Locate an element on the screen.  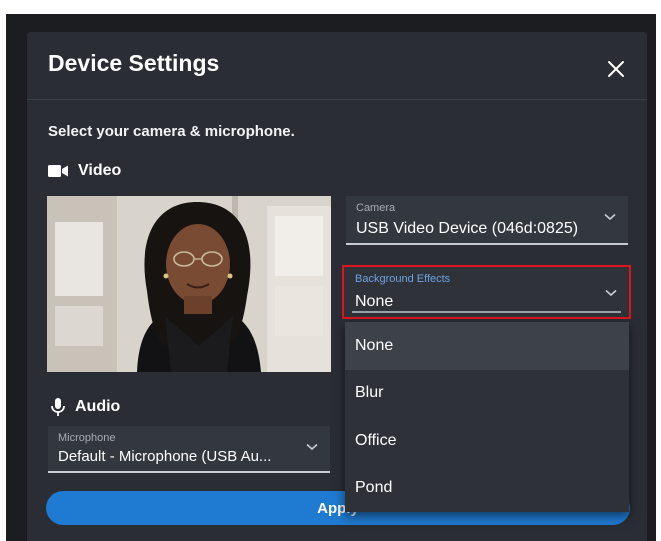
camera-preview is located at coordinates (189, 284).